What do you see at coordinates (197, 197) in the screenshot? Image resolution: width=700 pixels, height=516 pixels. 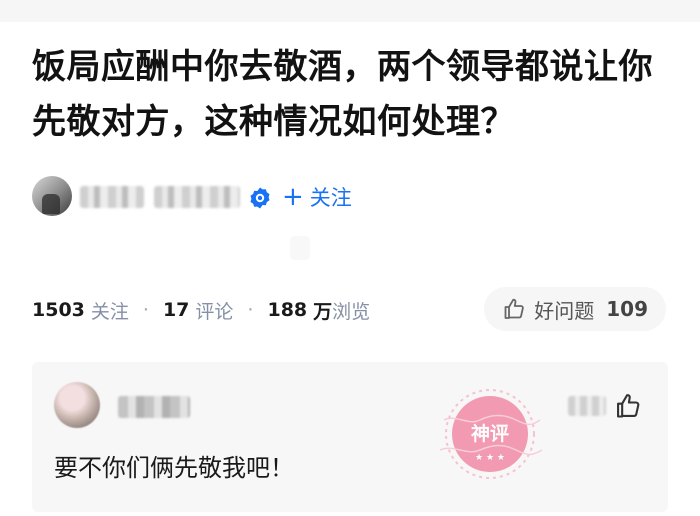 I see `author-headline-blurred` at bounding box center [197, 197].